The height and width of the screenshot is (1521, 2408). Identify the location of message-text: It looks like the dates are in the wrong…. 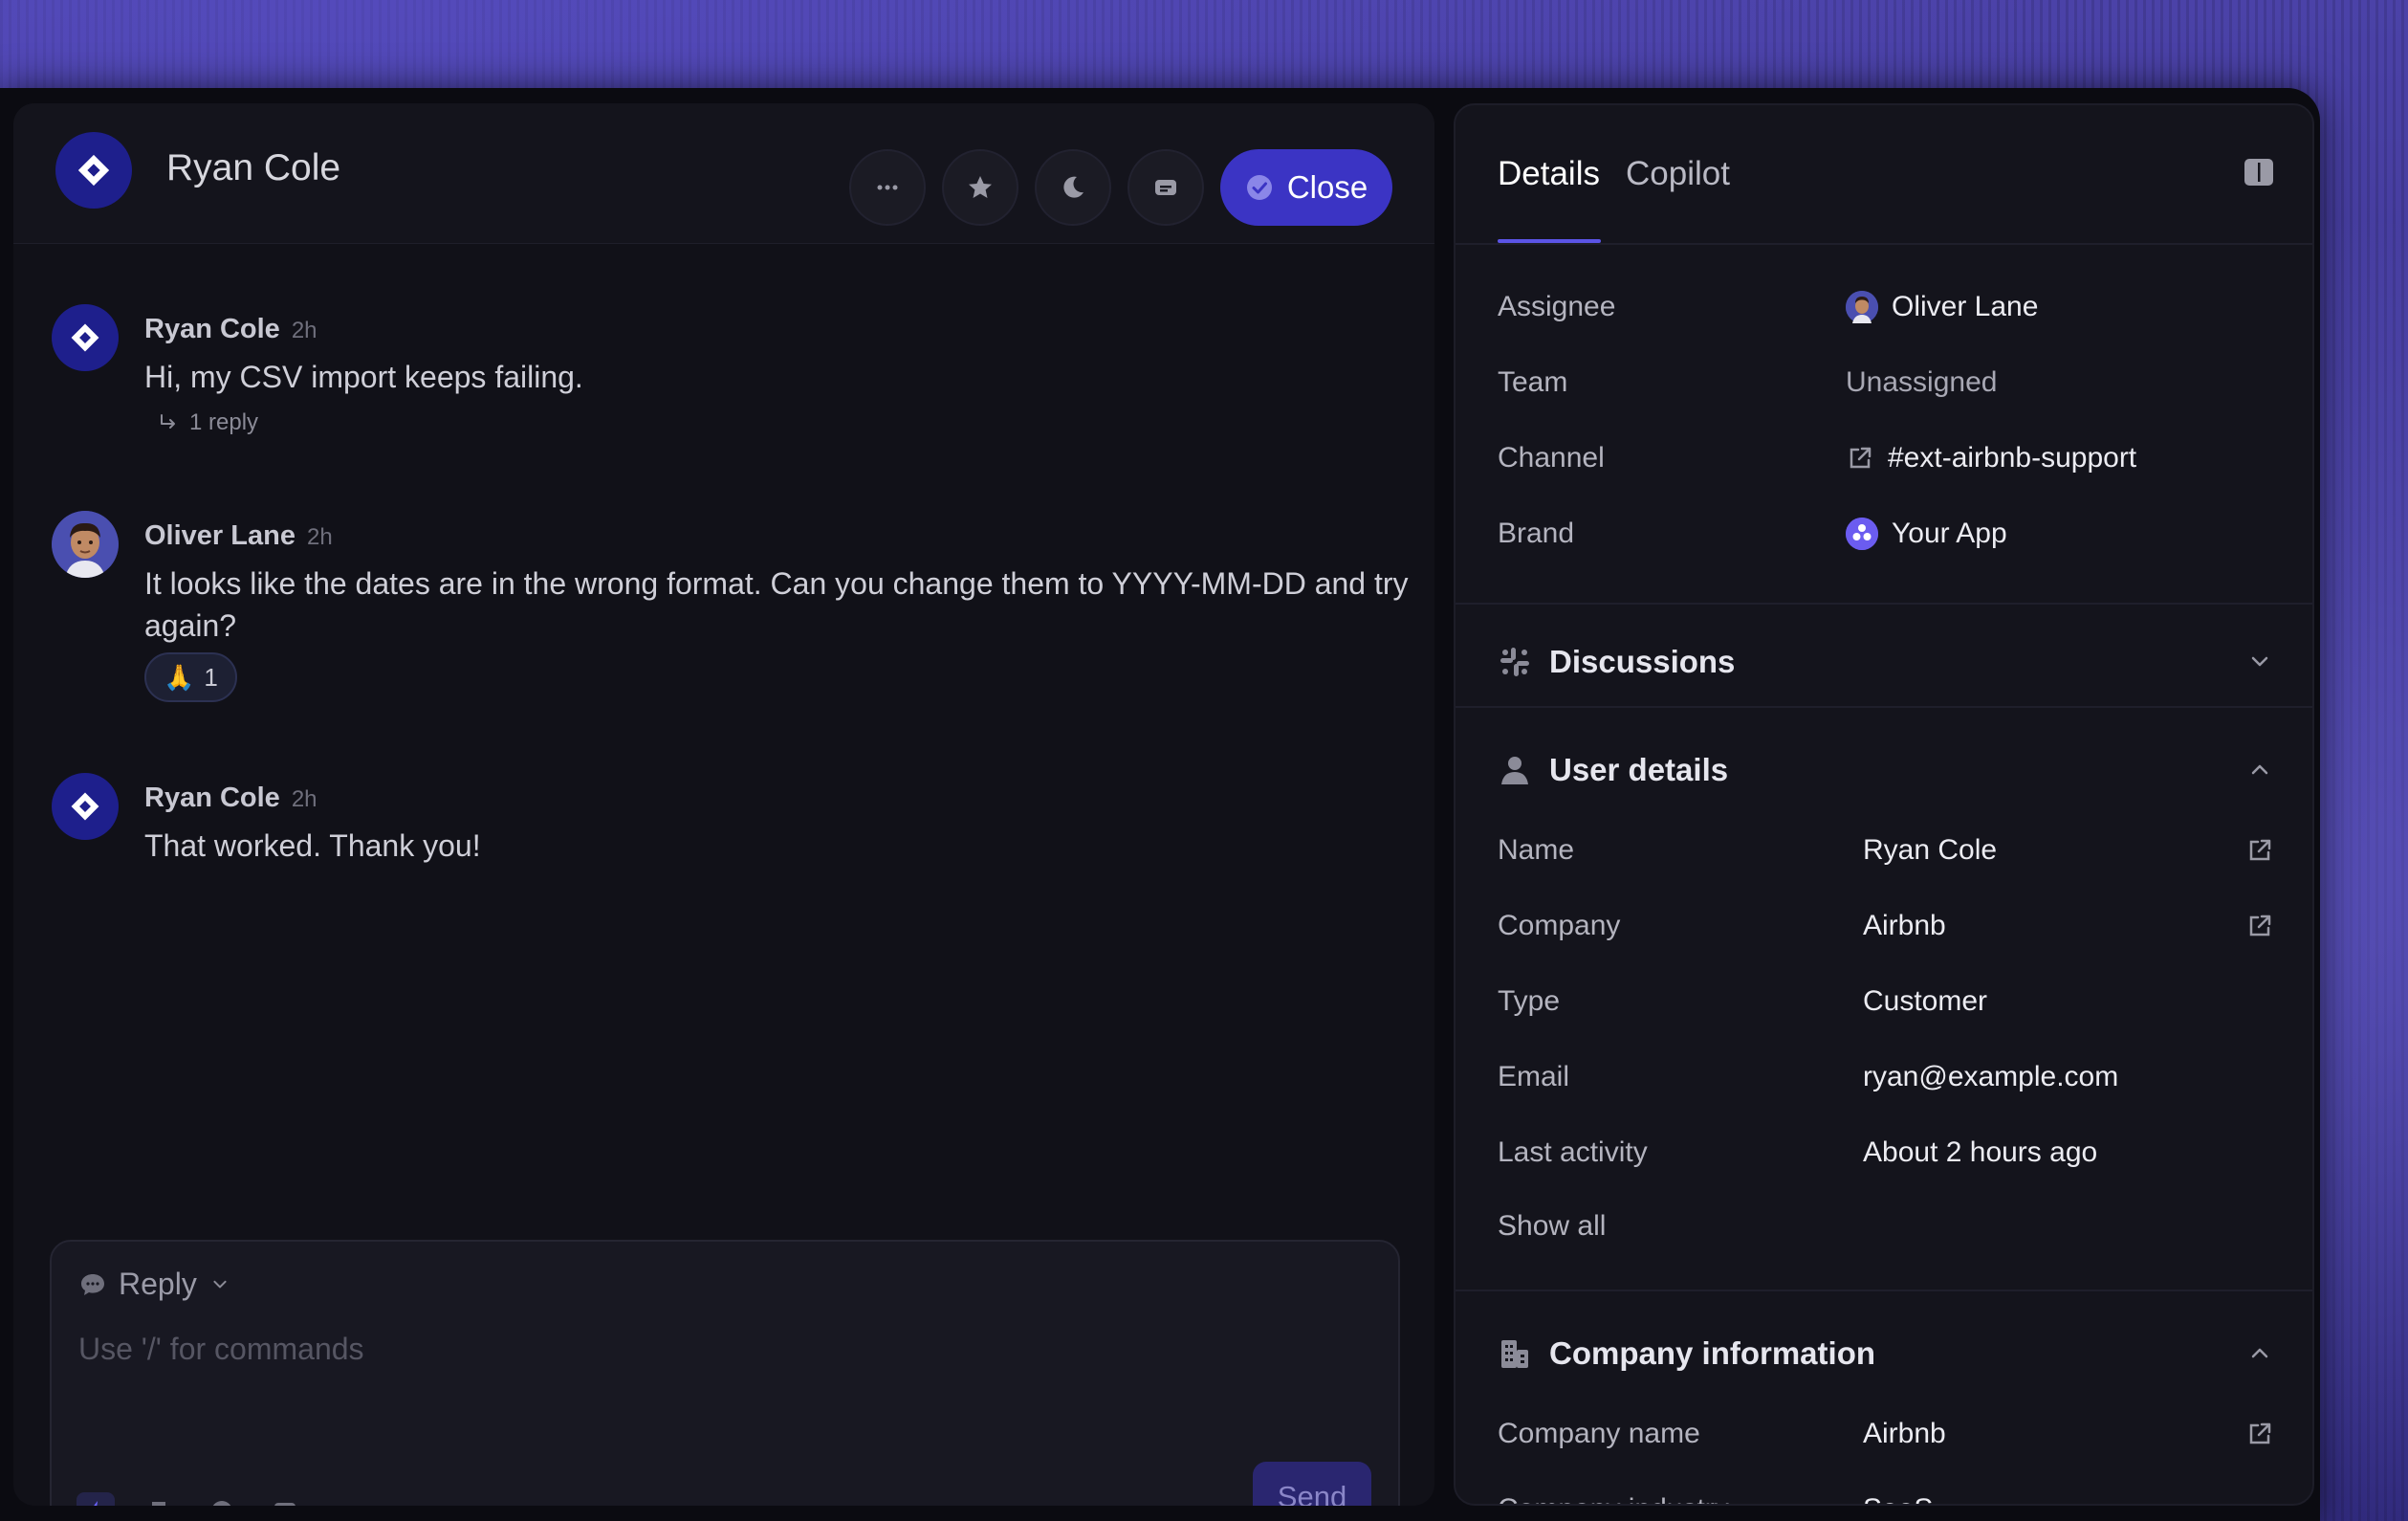
(777, 604).